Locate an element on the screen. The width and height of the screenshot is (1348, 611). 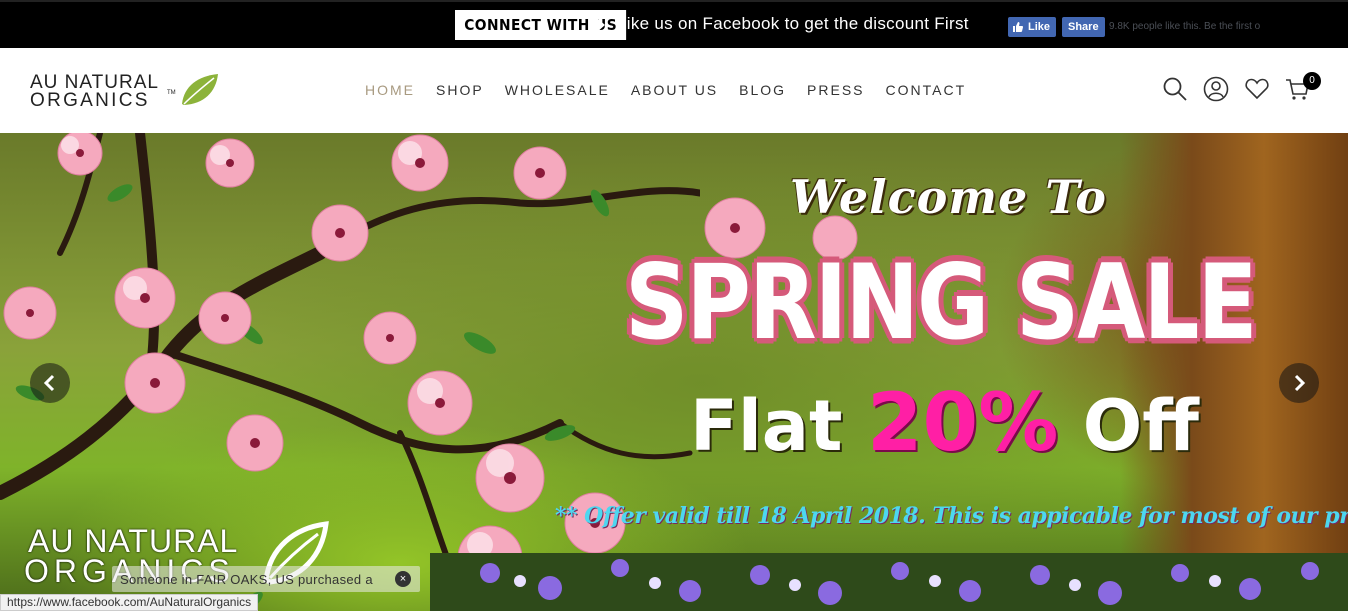
nav-shop: SHOP is located at coordinates (460, 90).